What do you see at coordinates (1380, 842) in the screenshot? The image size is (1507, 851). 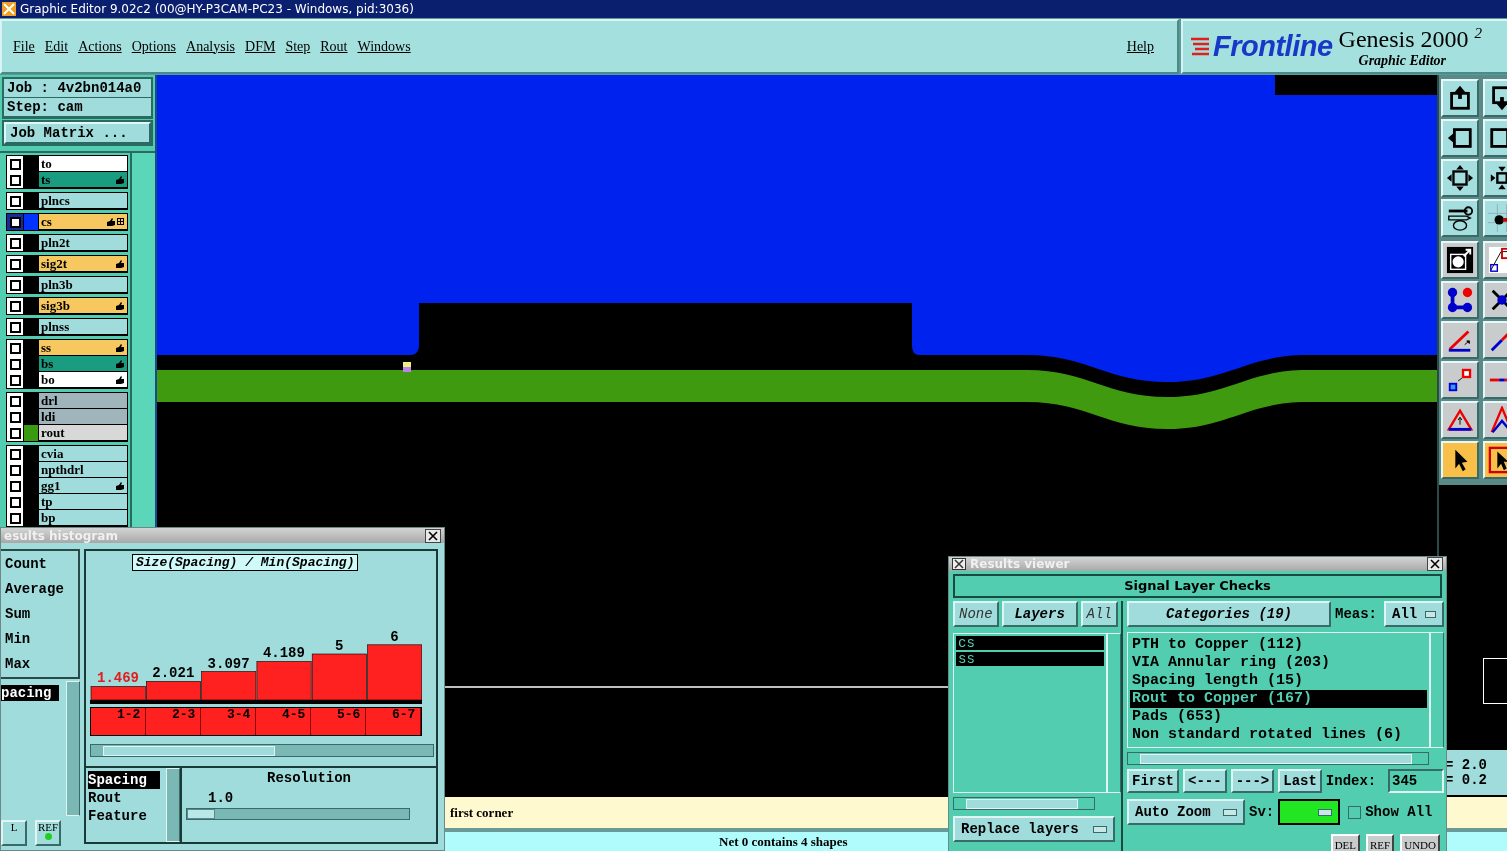 I see `action-button: REF` at bounding box center [1380, 842].